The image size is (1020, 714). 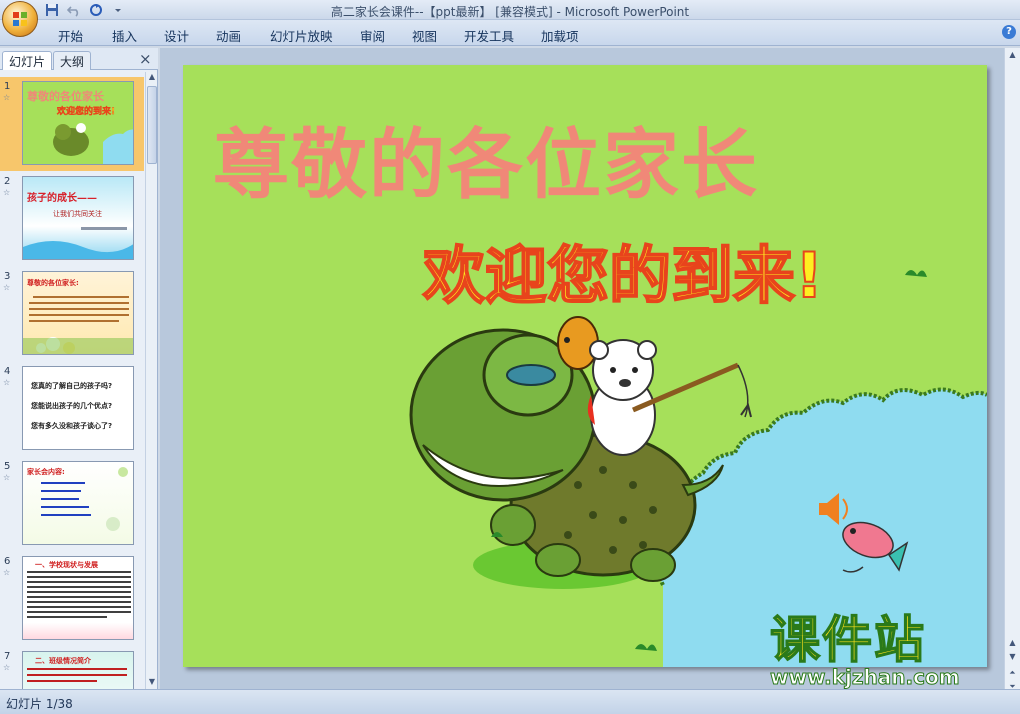 What do you see at coordinates (78, 218) in the screenshot?
I see `thumbnail-preview: 孩子的成长—— 让我们共同关注` at bounding box center [78, 218].